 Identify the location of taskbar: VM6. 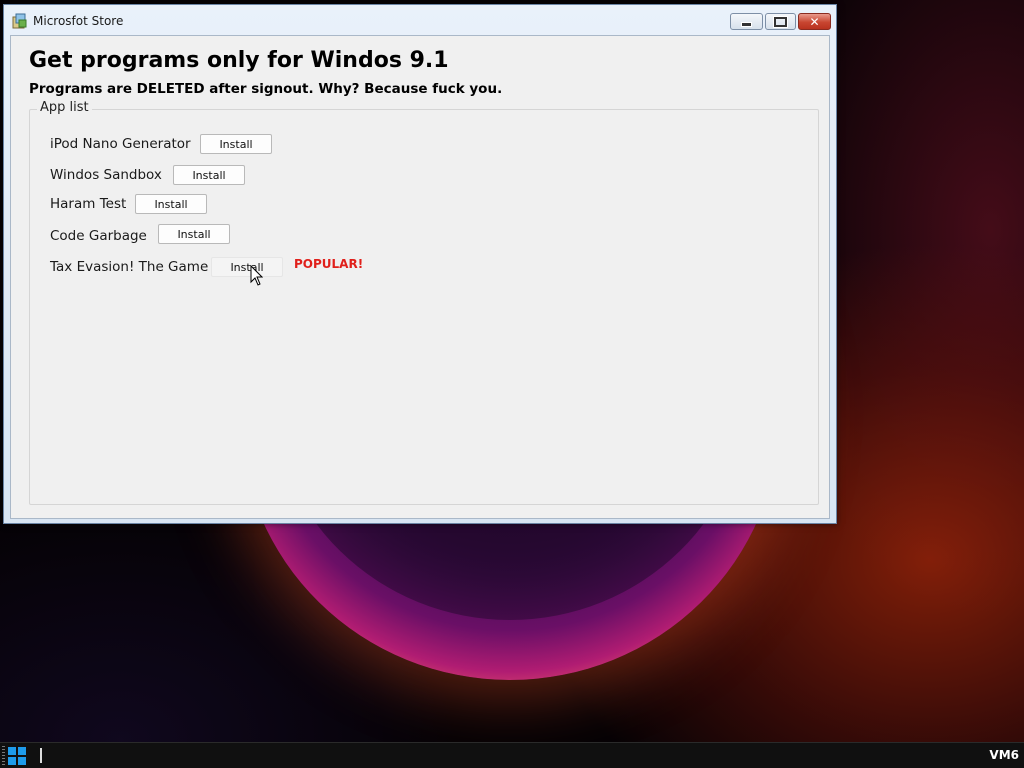
(512, 755).